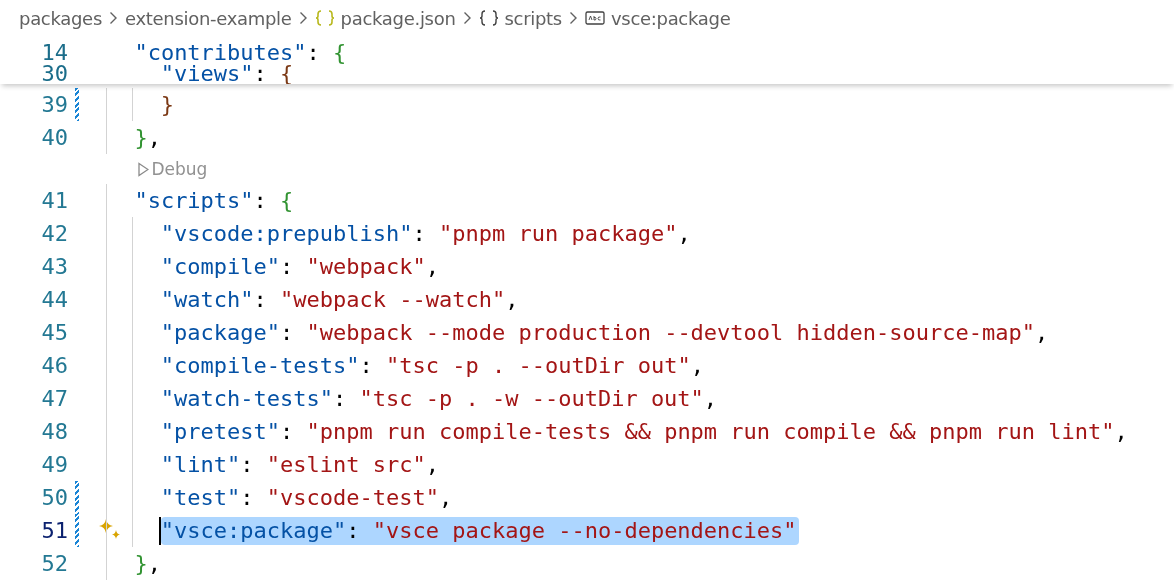 The width and height of the screenshot is (1174, 583). Describe the element at coordinates (533, 18) in the screenshot. I see `breadcrumb-item: scripts` at that location.